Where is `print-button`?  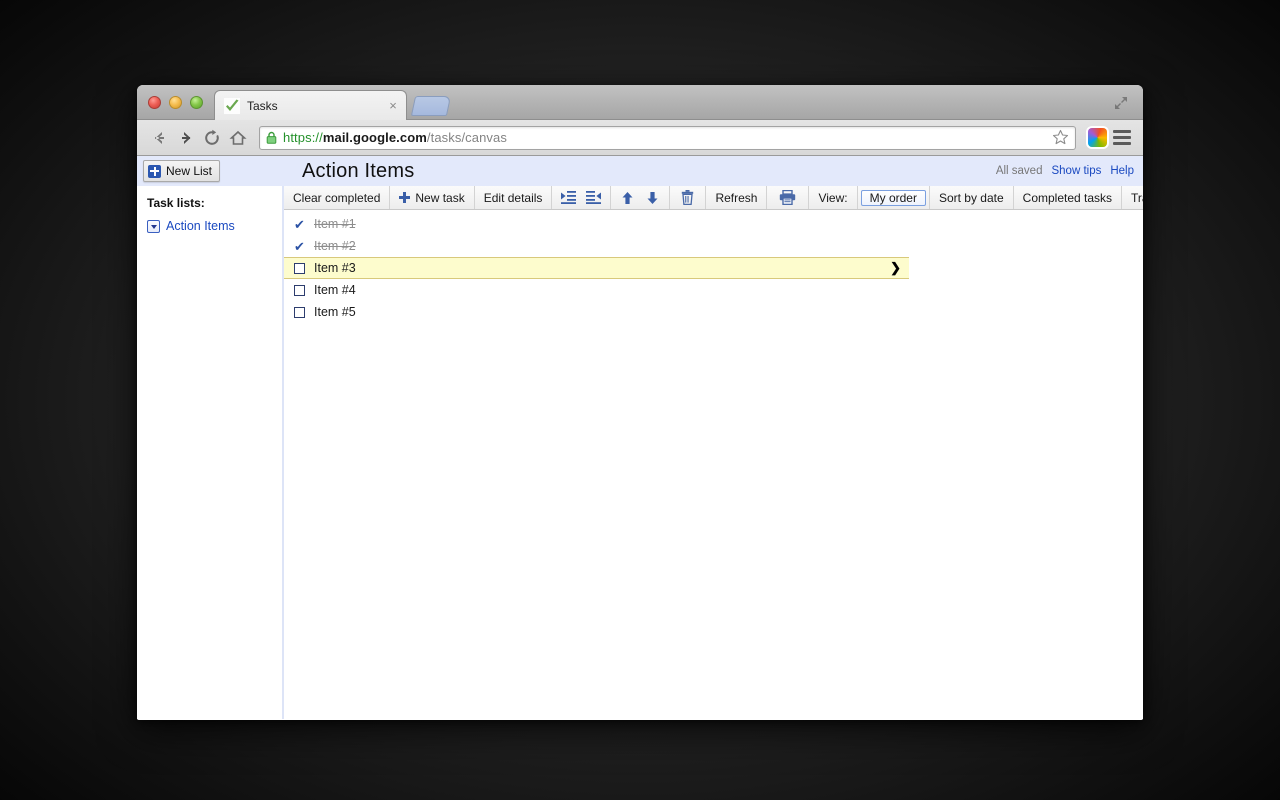
print-button is located at coordinates (788, 197).